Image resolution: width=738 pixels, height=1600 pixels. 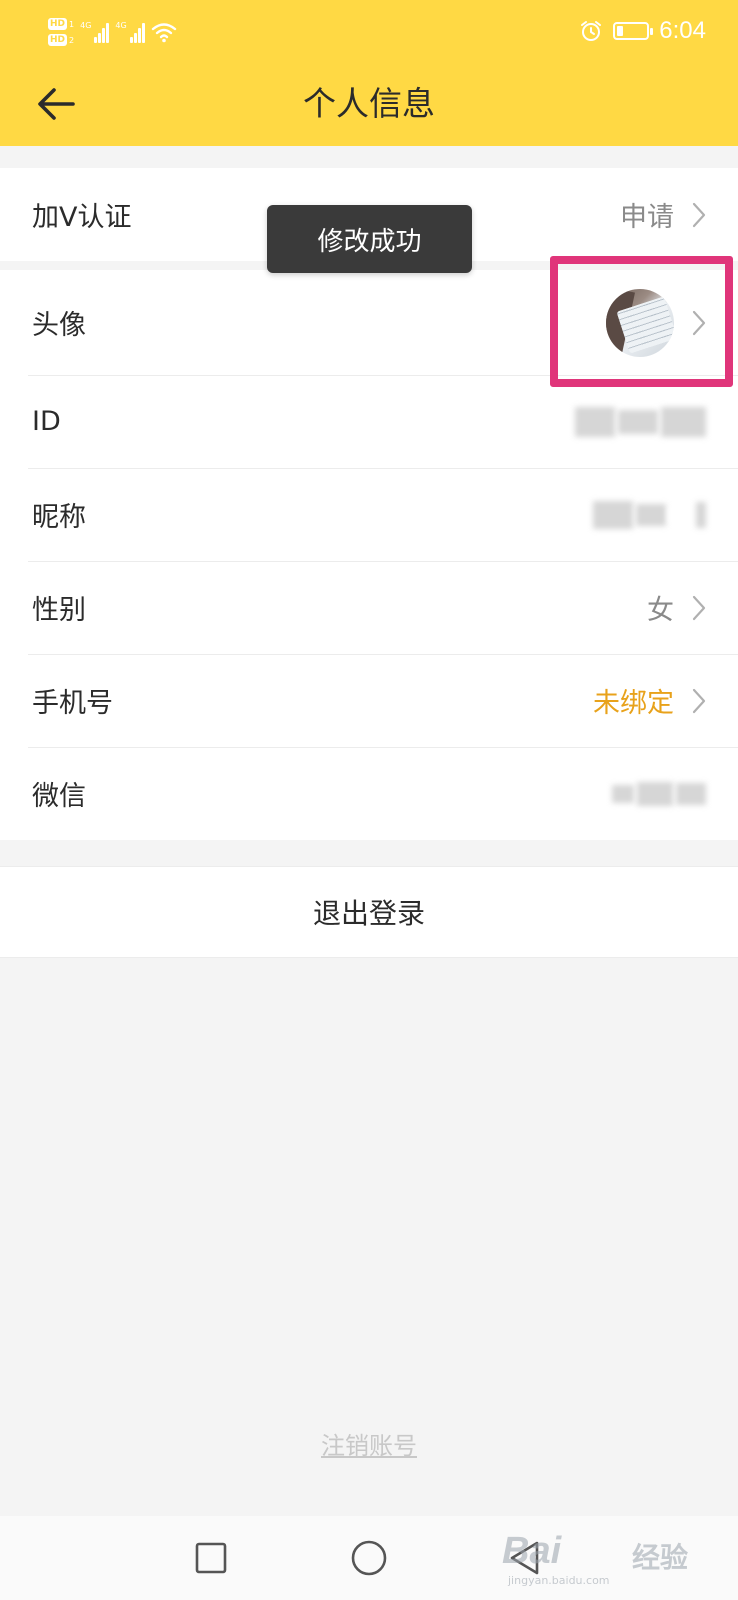 I want to click on sim-number: 1, so click(x=72, y=24).